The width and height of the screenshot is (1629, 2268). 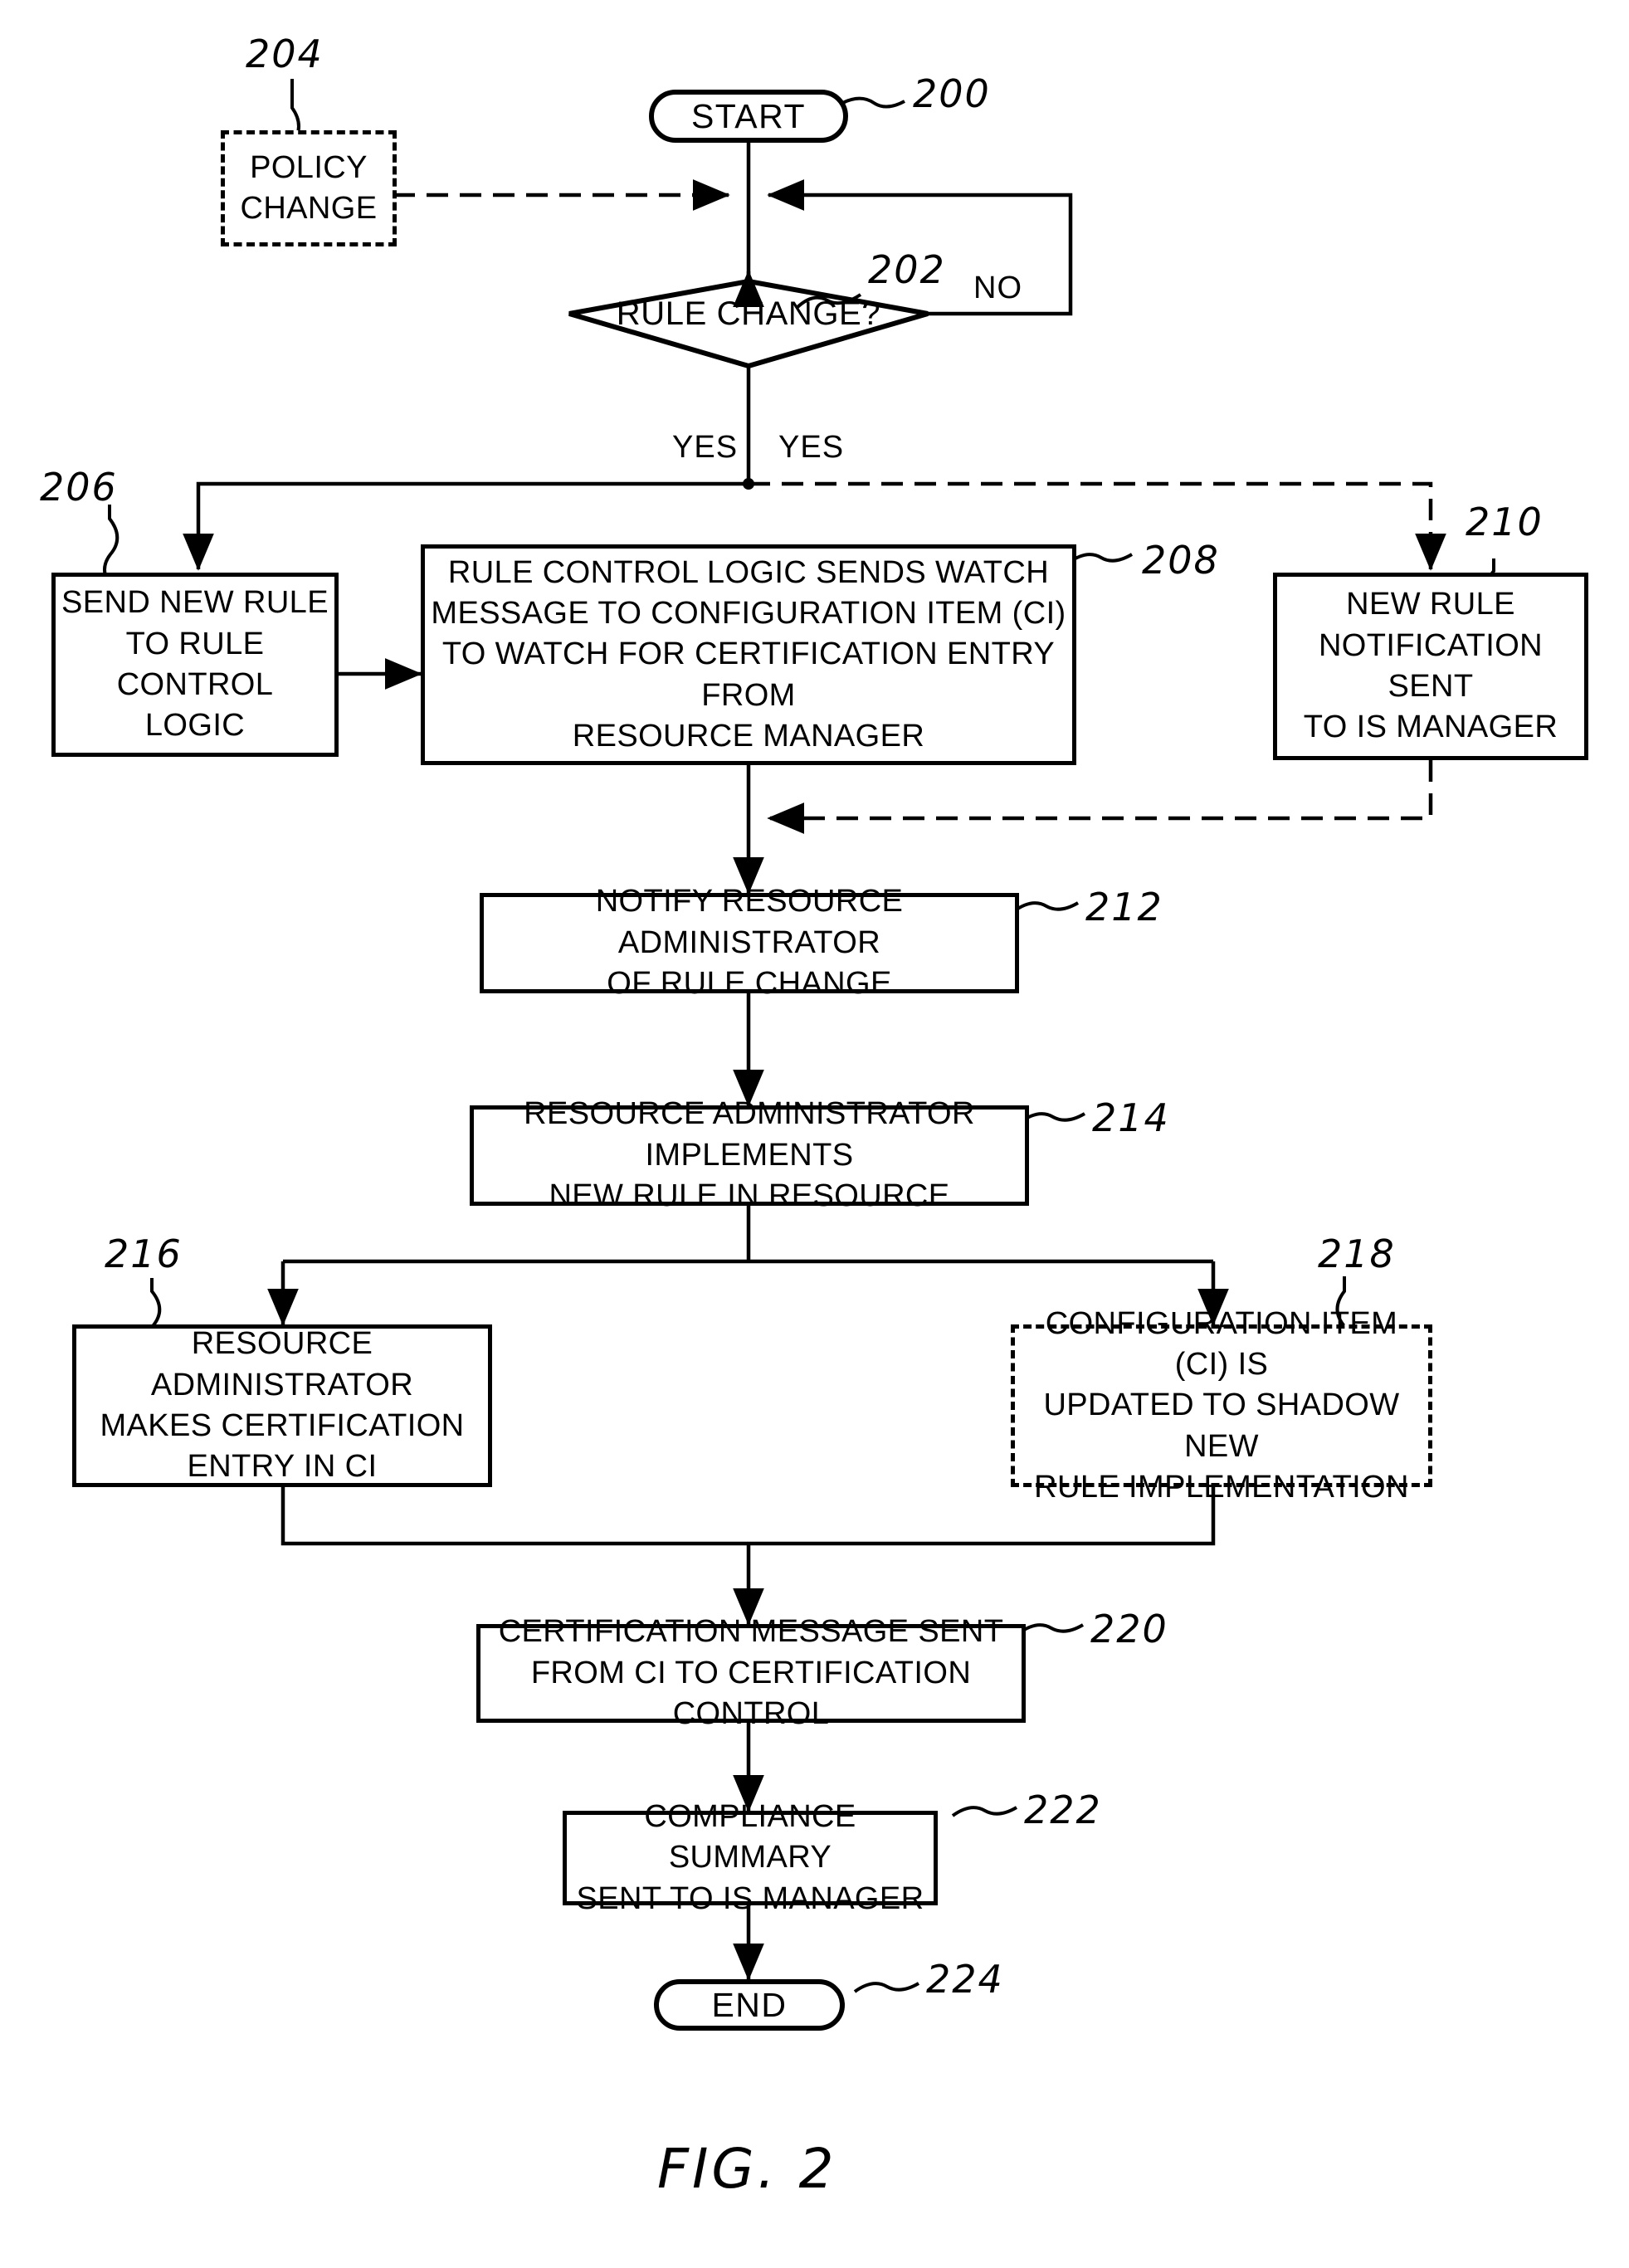 What do you see at coordinates (952, 94) in the screenshot?
I see `ref-200: 200` at bounding box center [952, 94].